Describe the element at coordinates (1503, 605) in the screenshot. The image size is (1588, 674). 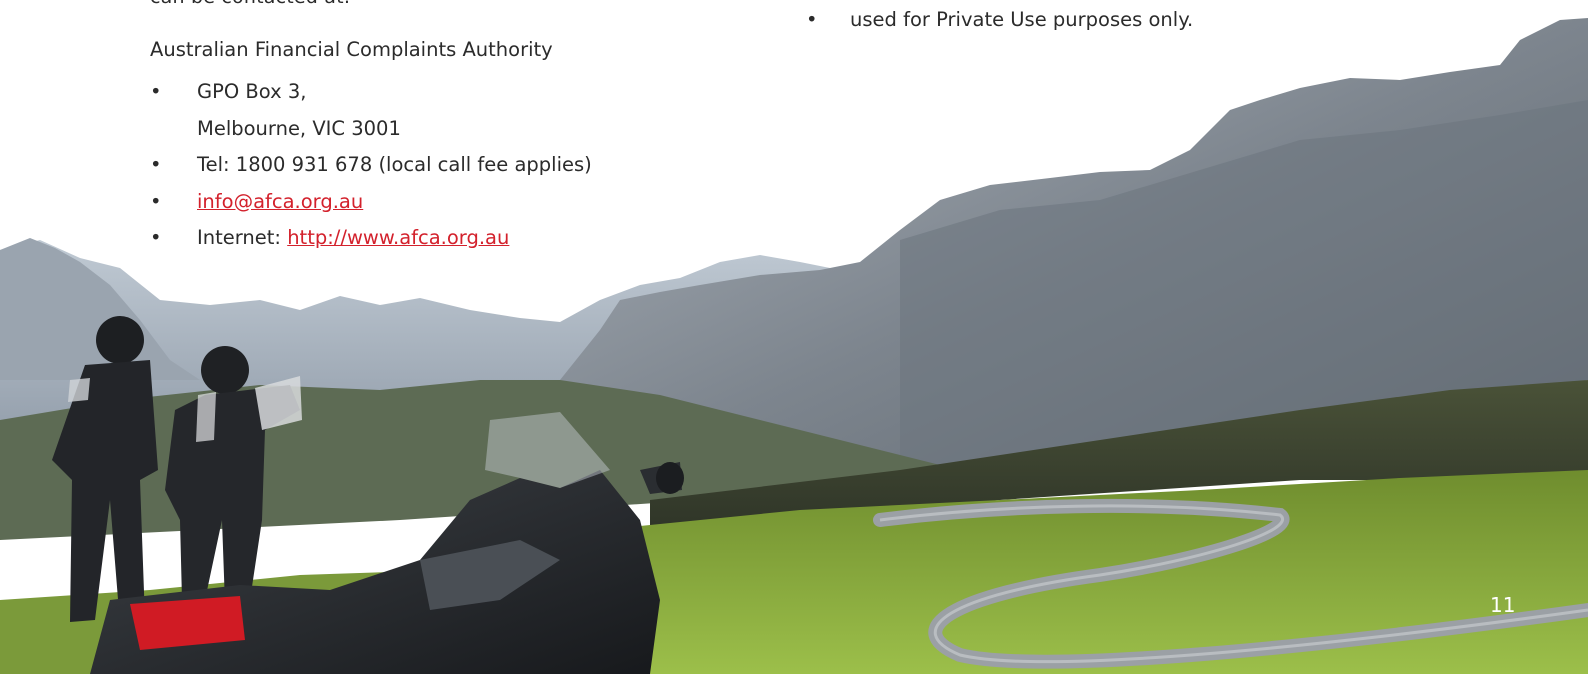
I see `page-number: 11` at that location.